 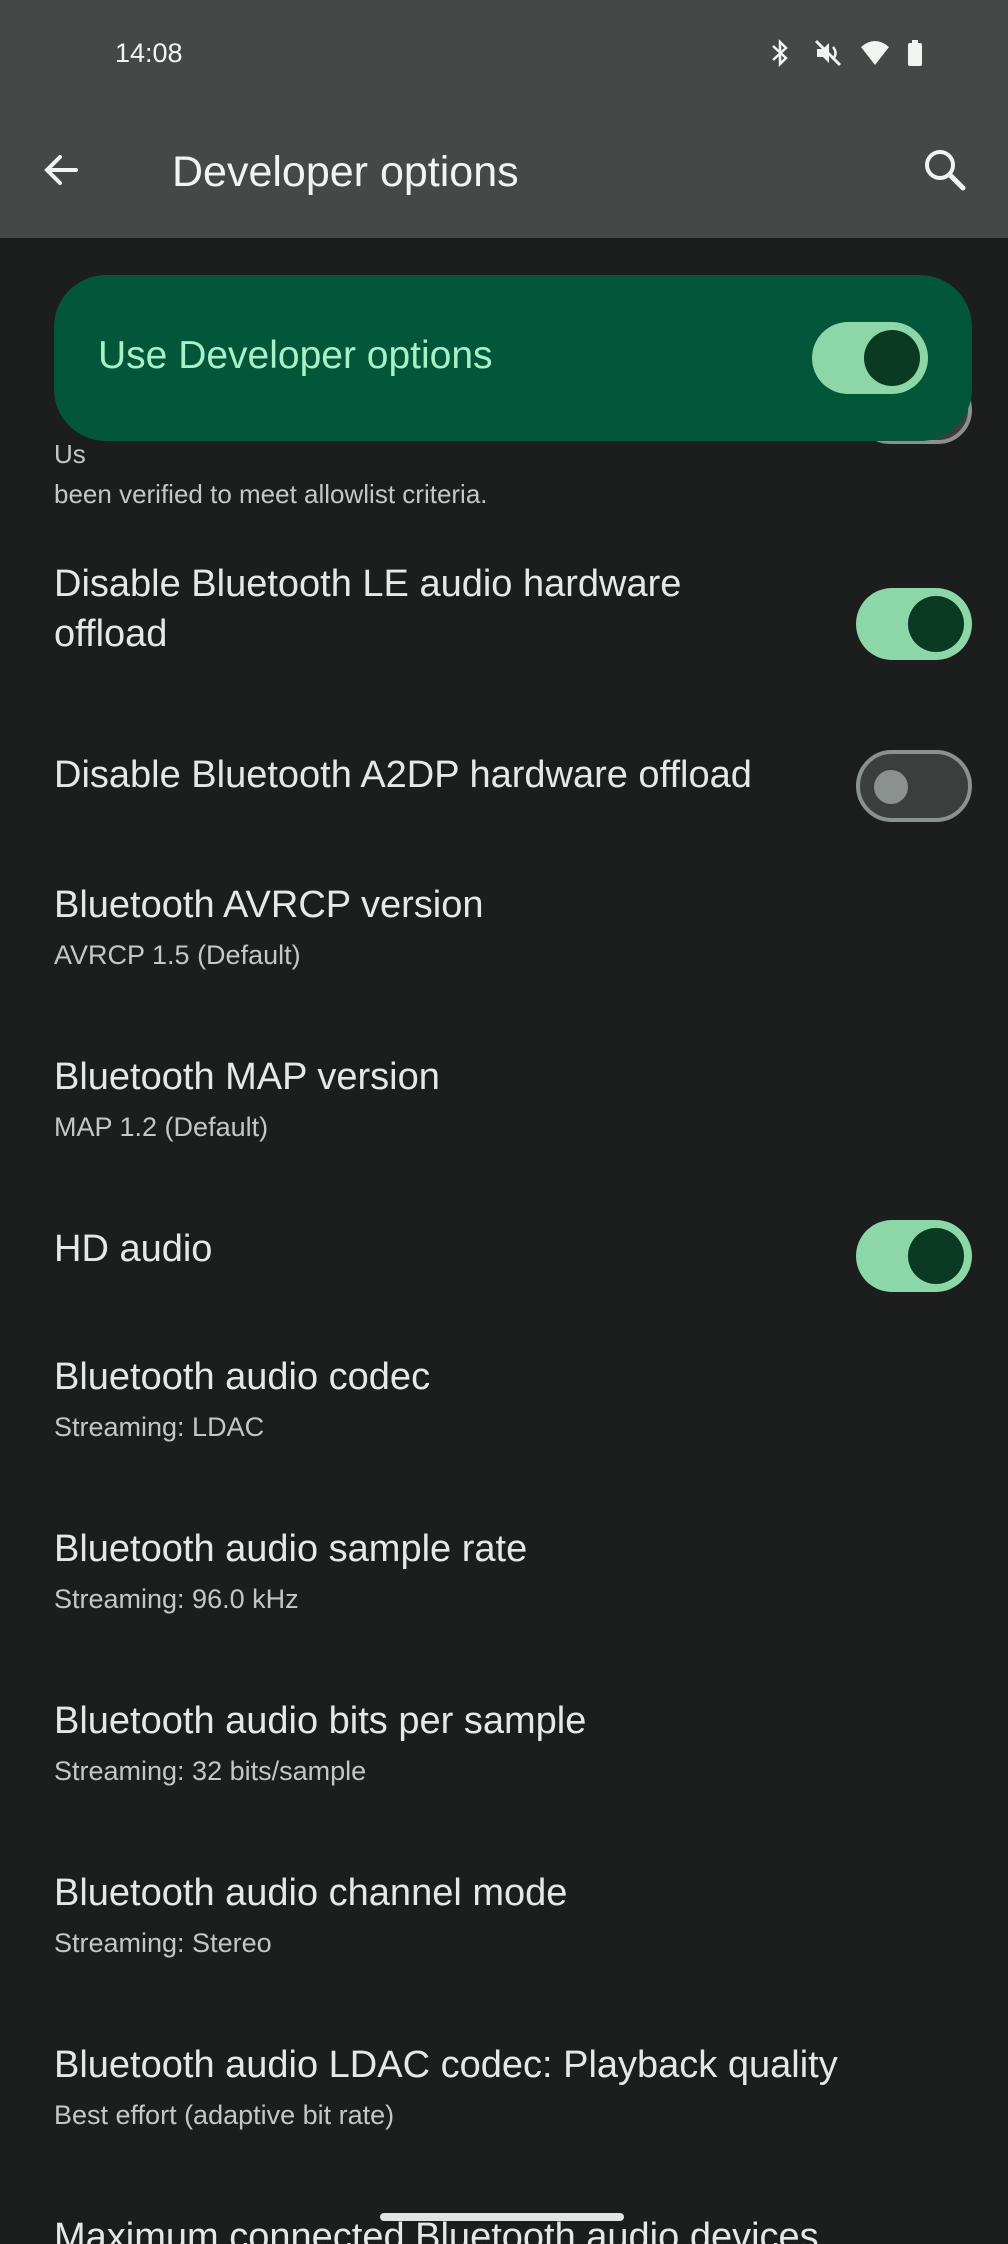 I want to click on status-icons, so click(x=849, y=53).